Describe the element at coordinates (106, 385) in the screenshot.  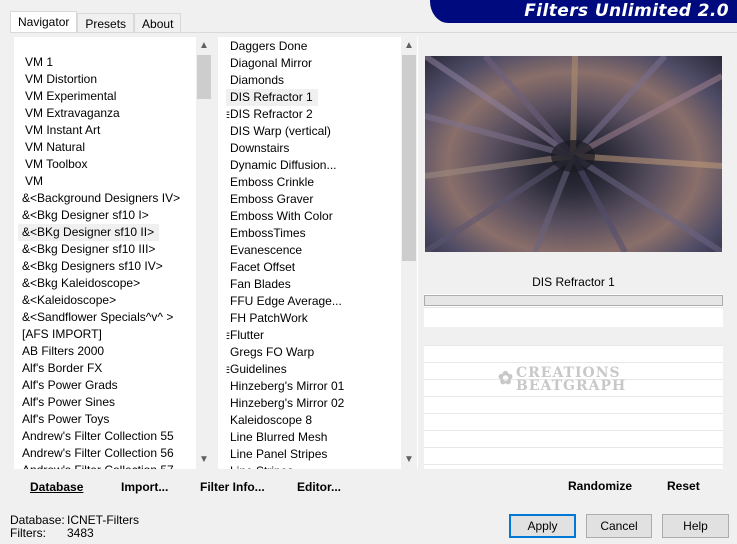
I see `category-item: Alf's Power Grads` at that location.